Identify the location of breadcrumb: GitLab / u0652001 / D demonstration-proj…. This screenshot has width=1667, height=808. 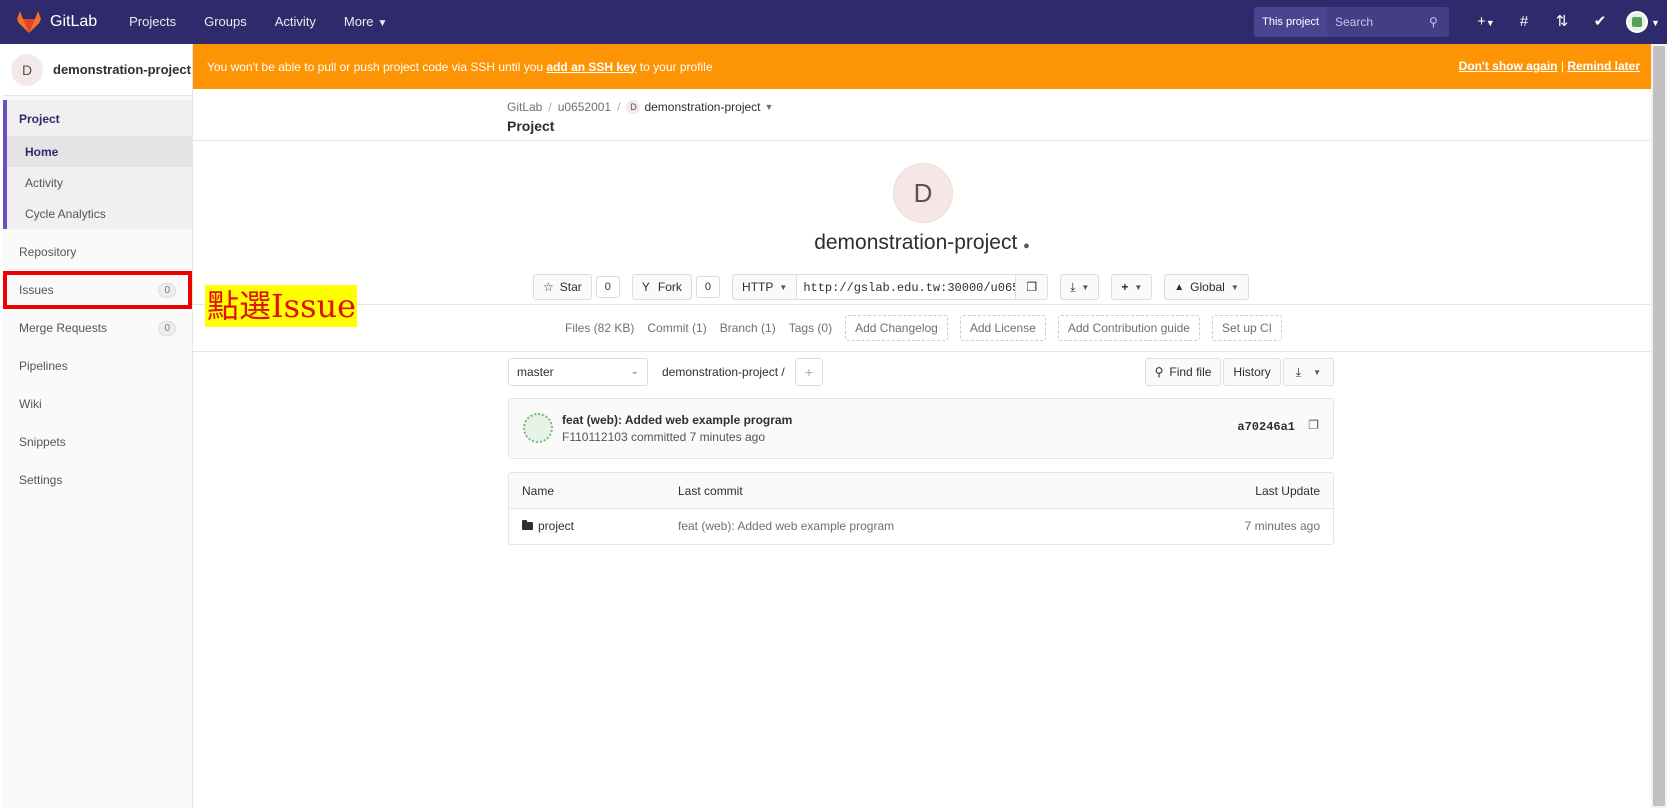
(1079, 107).